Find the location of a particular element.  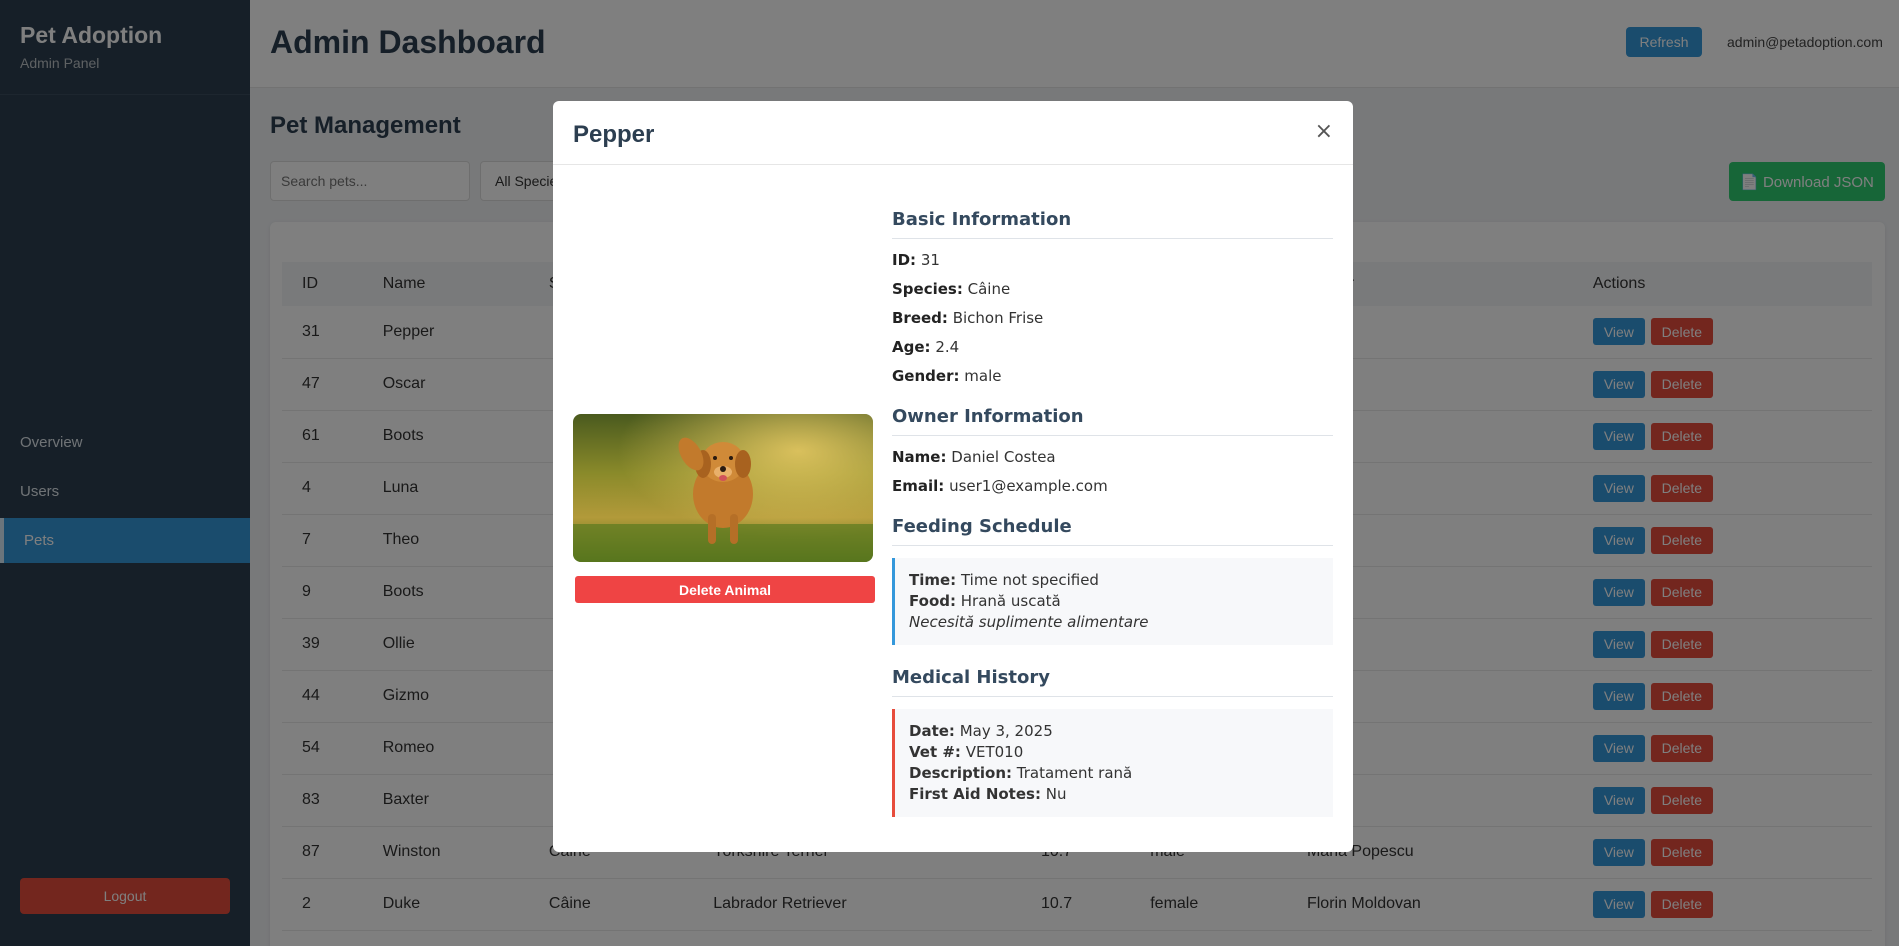

detail-age: Age: 2.4 is located at coordinates (926, 347).